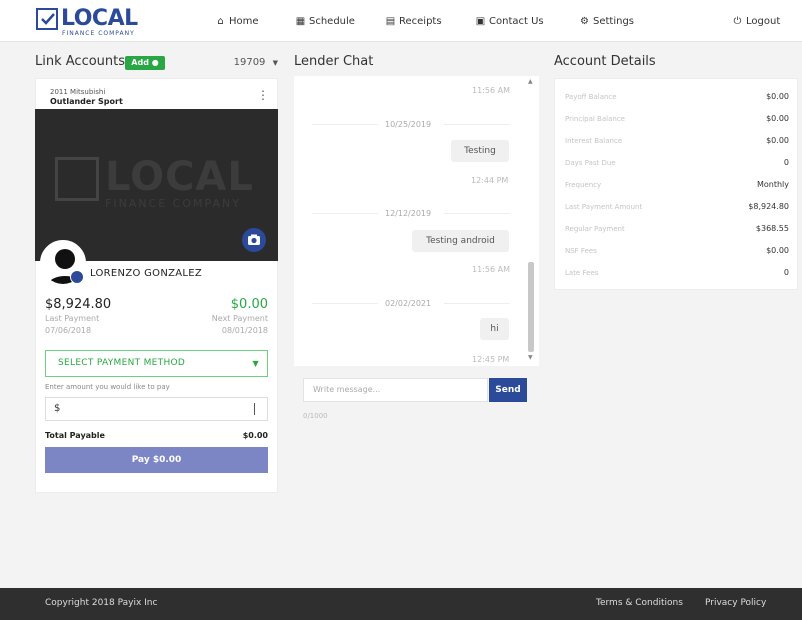  I want to click on scrollbar-thumb, so click(531, 307).